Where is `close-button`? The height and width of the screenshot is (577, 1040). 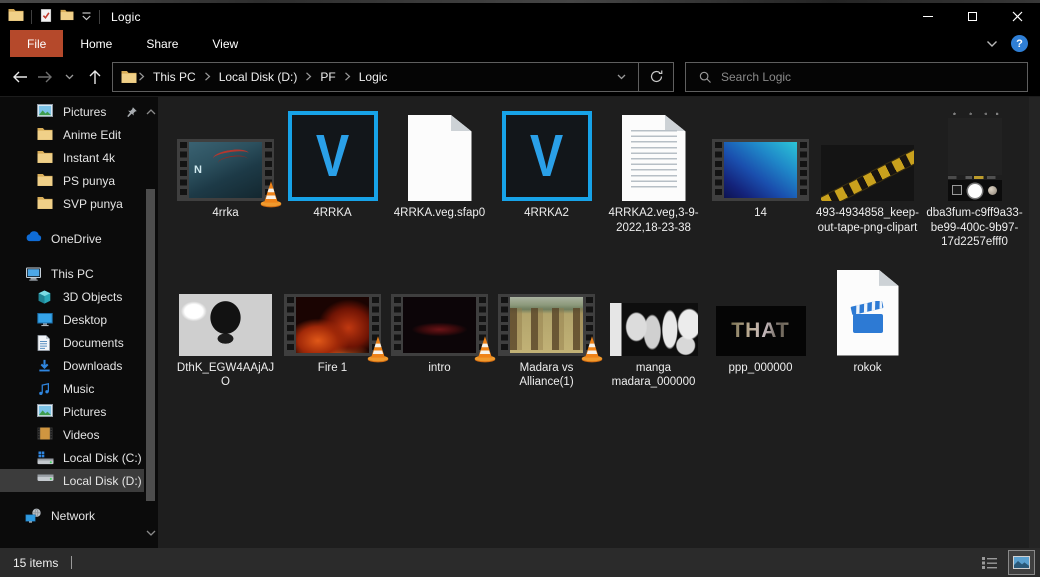
close-button is located at coordinates (1017, 16).